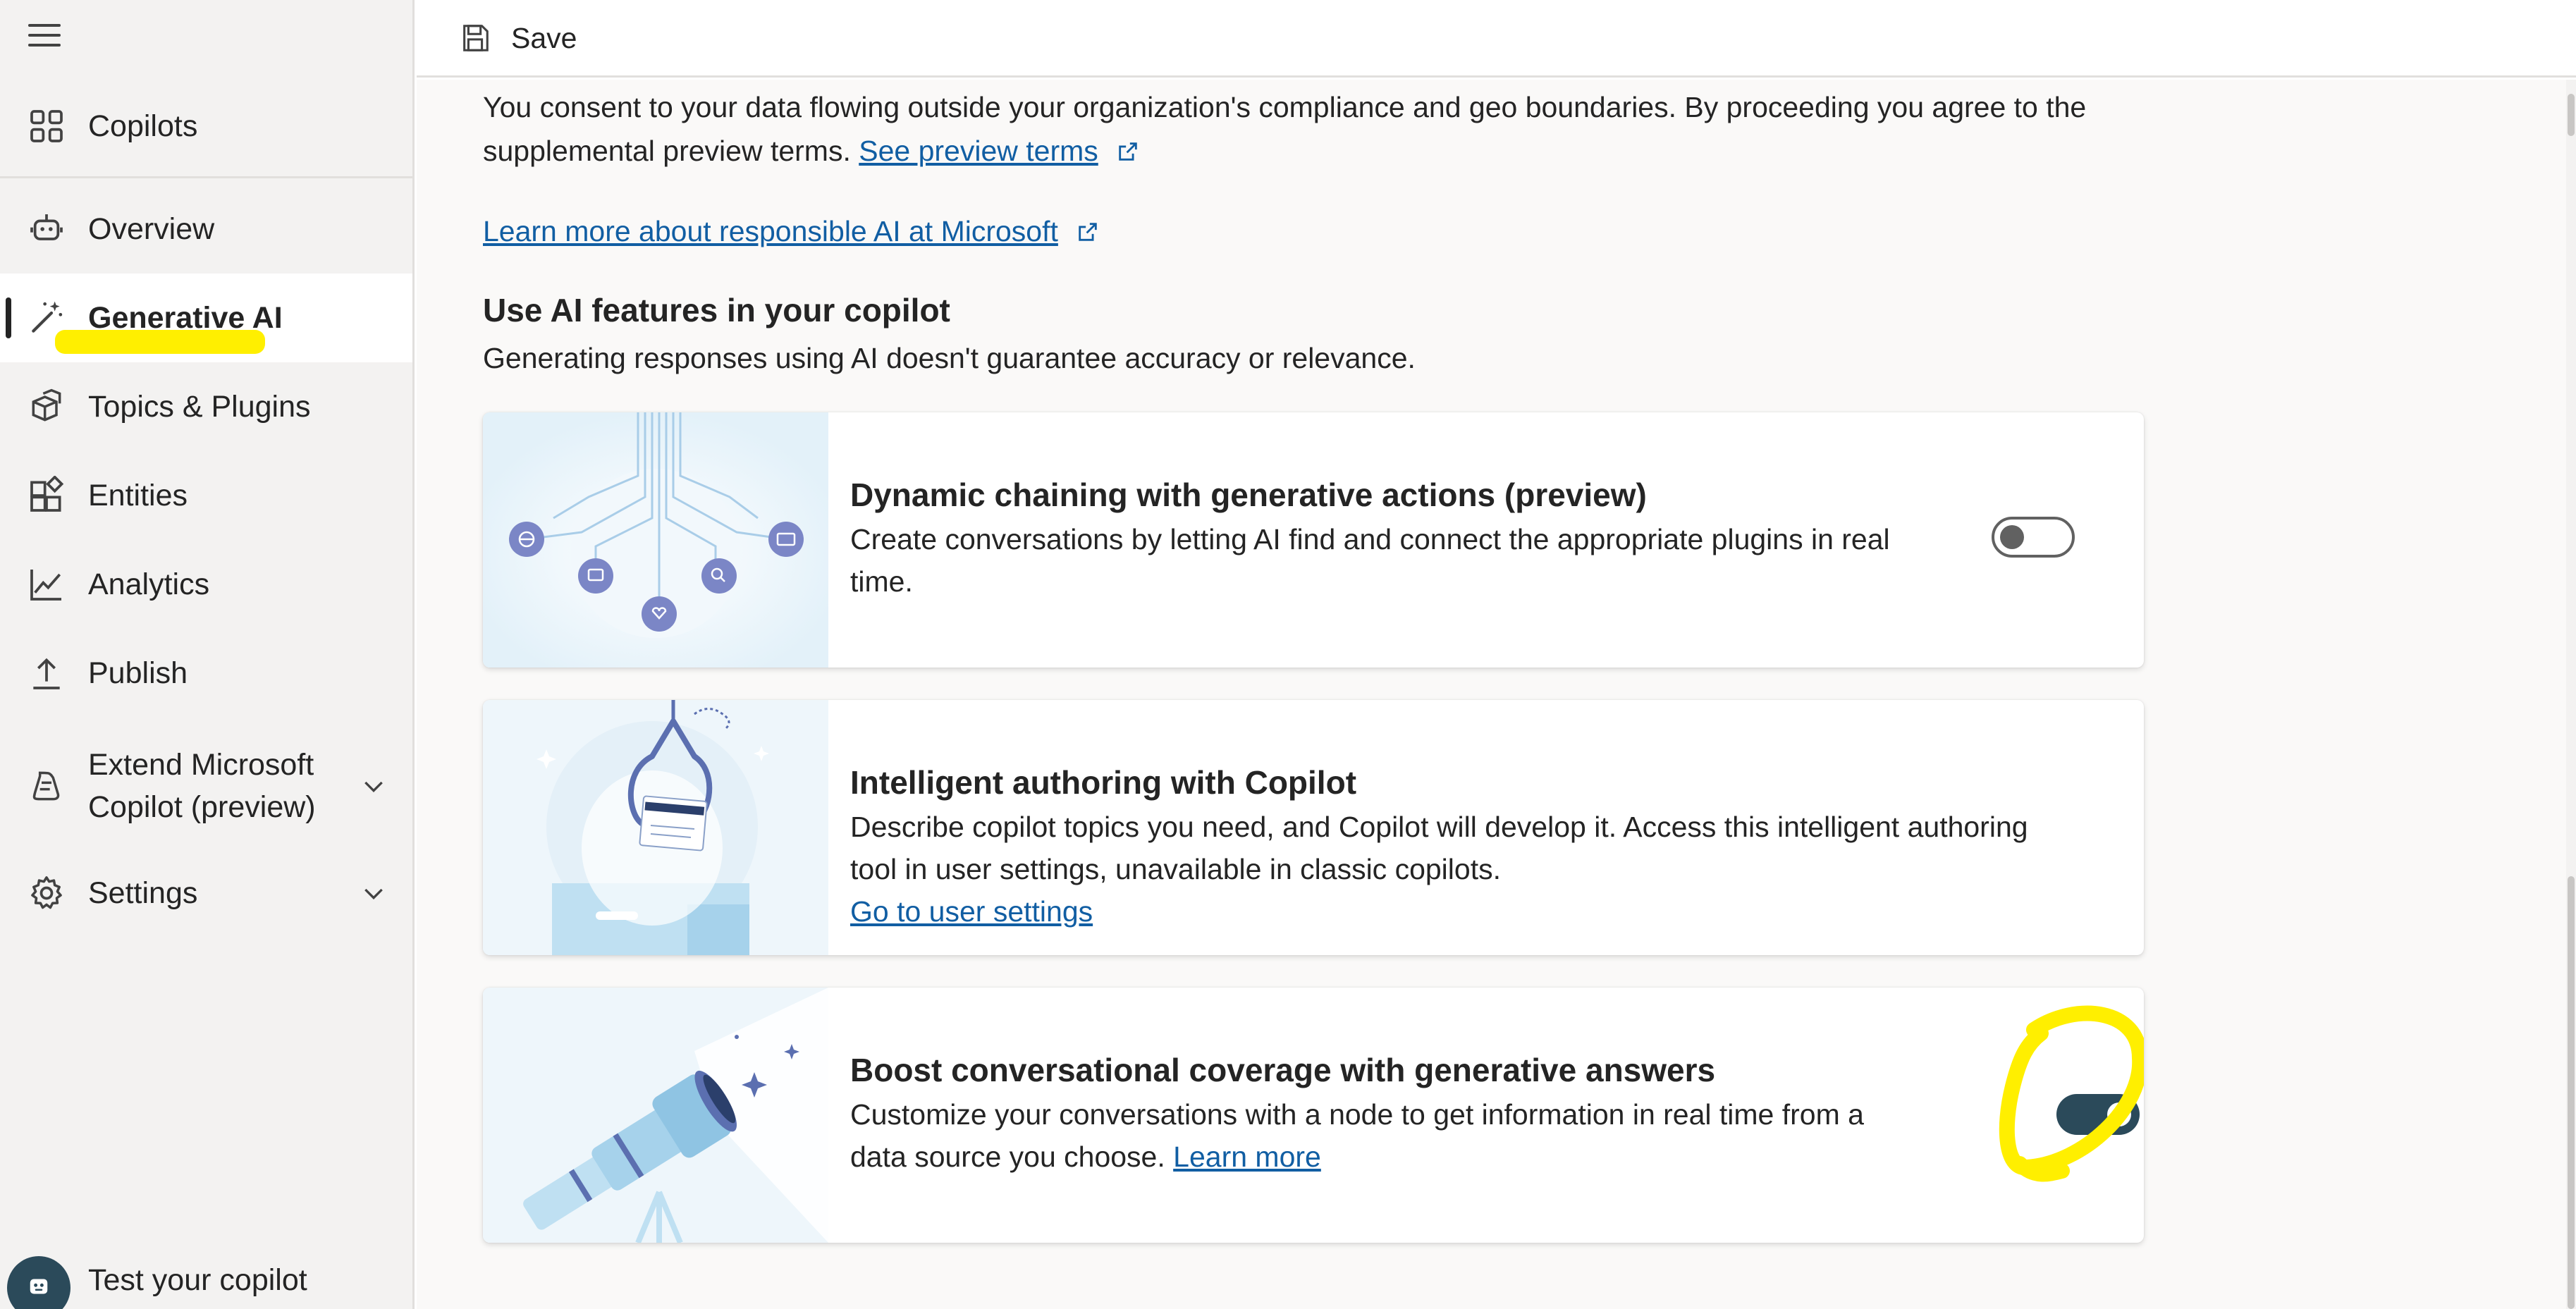  I want to click on sidebar-item-settings: Settings, so click(206, 893).